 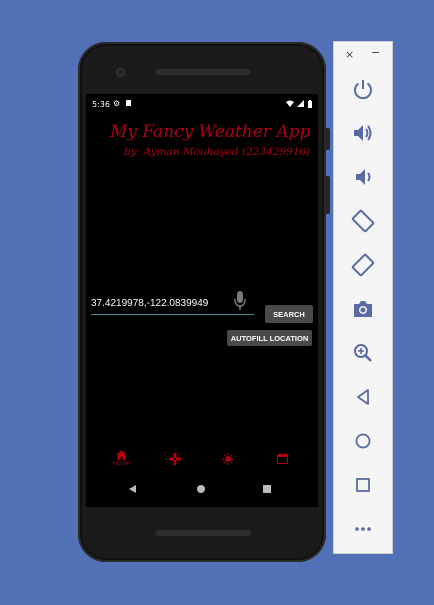 I want to click on earpiece-speaker, so click(x=203, y=72).